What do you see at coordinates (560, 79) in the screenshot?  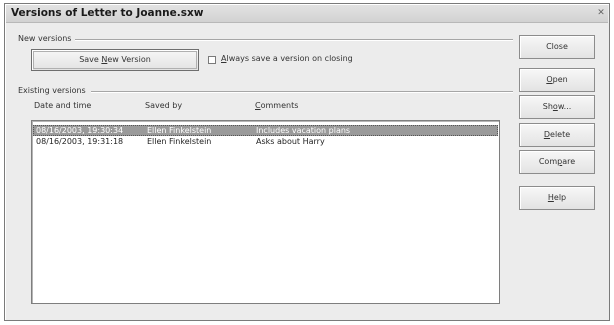 I see `open-button-rest: pen` at bounding box center [560, 79].